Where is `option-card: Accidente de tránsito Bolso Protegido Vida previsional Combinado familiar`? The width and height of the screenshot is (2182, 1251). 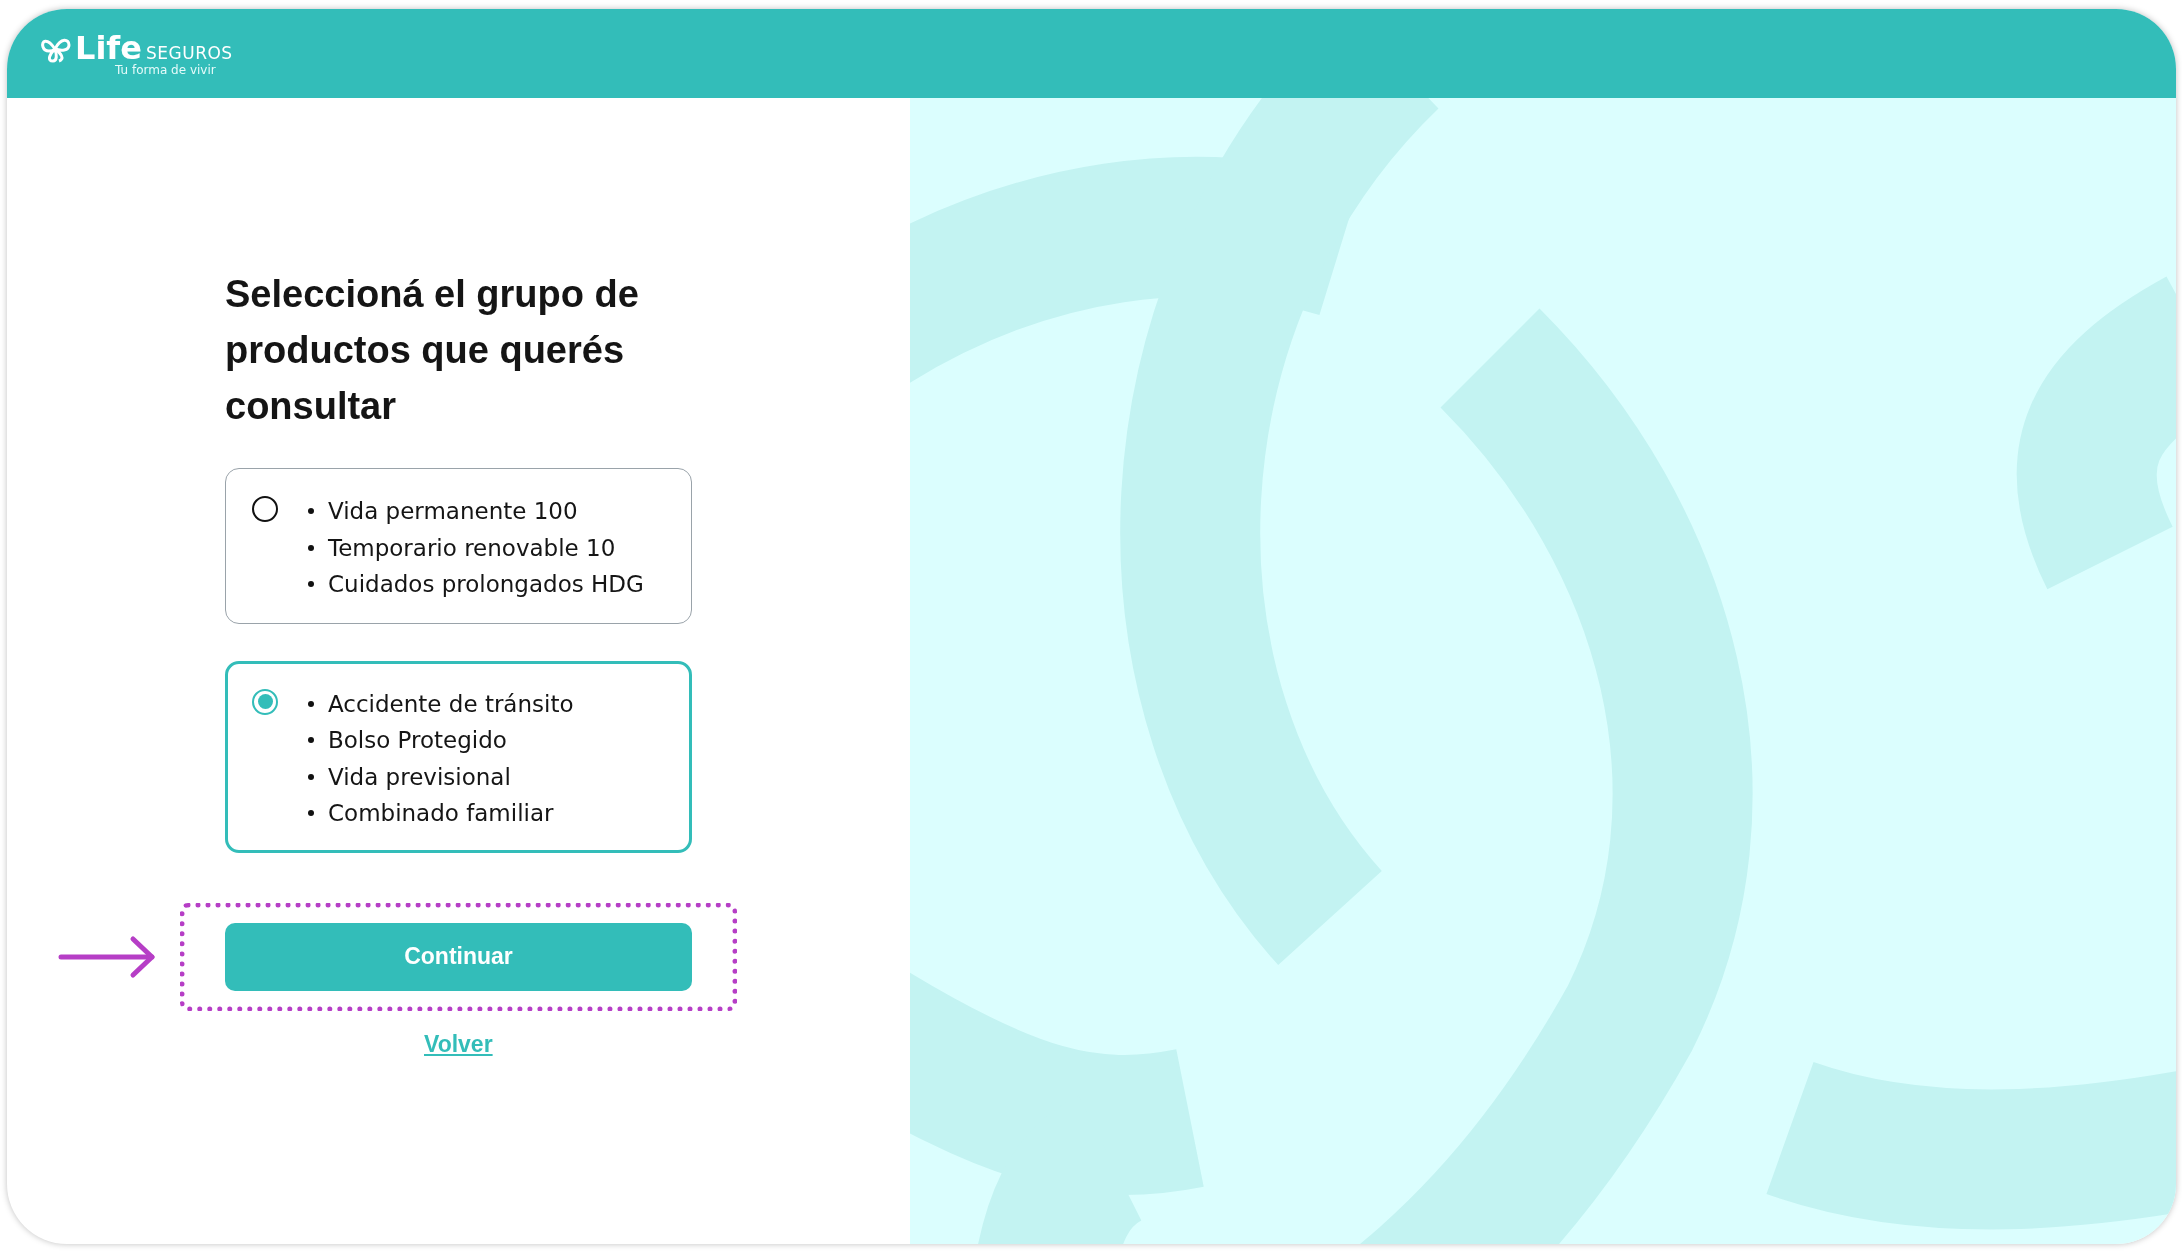
option-card: Accidente de tránsito Bolso Protegido Vida previsional Combinado familiar is located at coordinates (458, 756).